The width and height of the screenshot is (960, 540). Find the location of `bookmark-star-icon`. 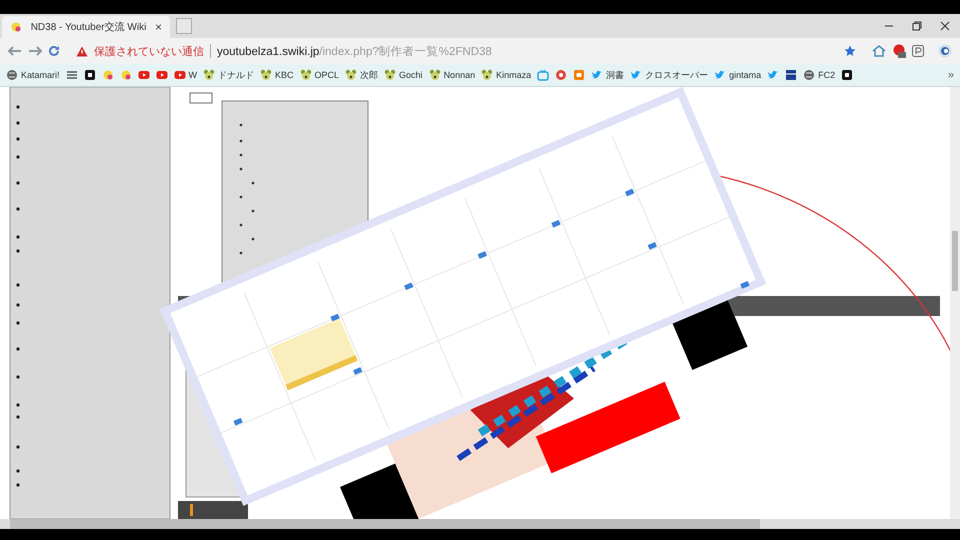

bookmark-star-icon is located at coordinates (850, 51).